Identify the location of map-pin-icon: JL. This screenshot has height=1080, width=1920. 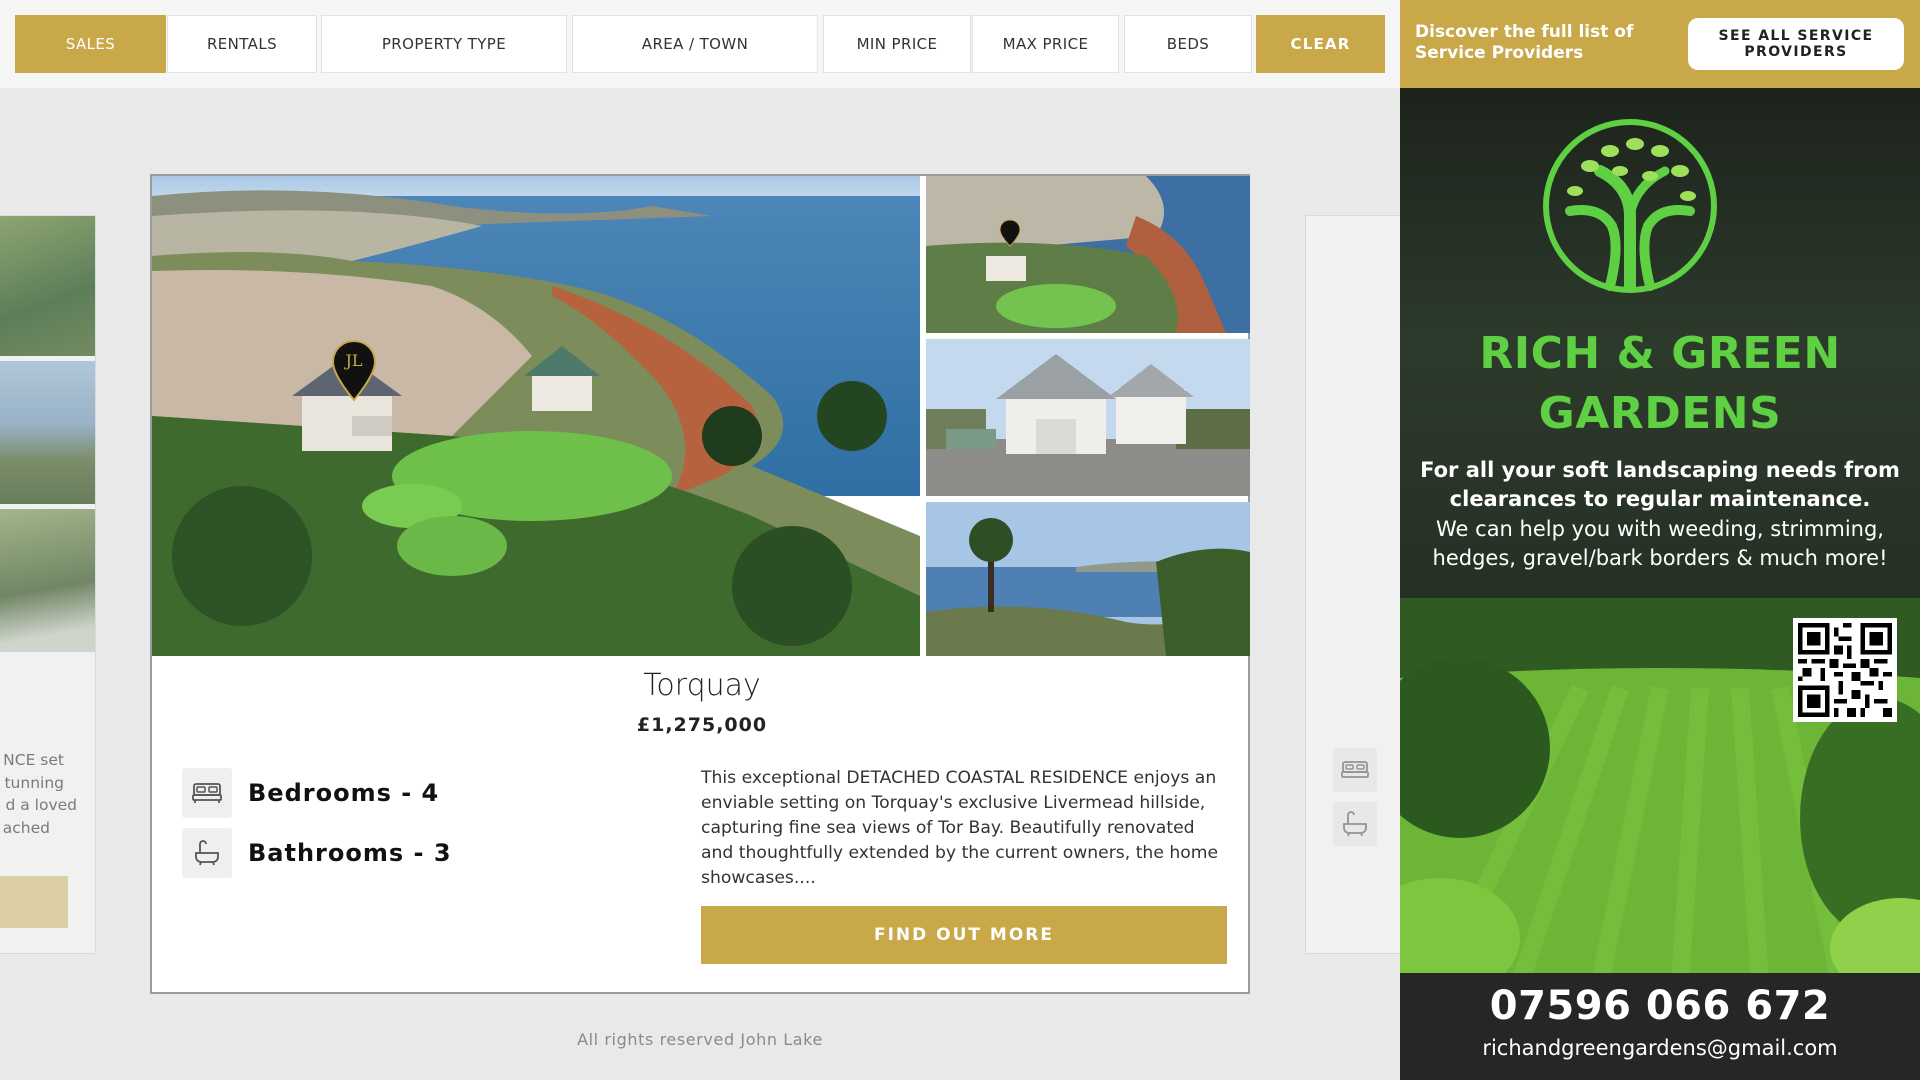
(354, 370).